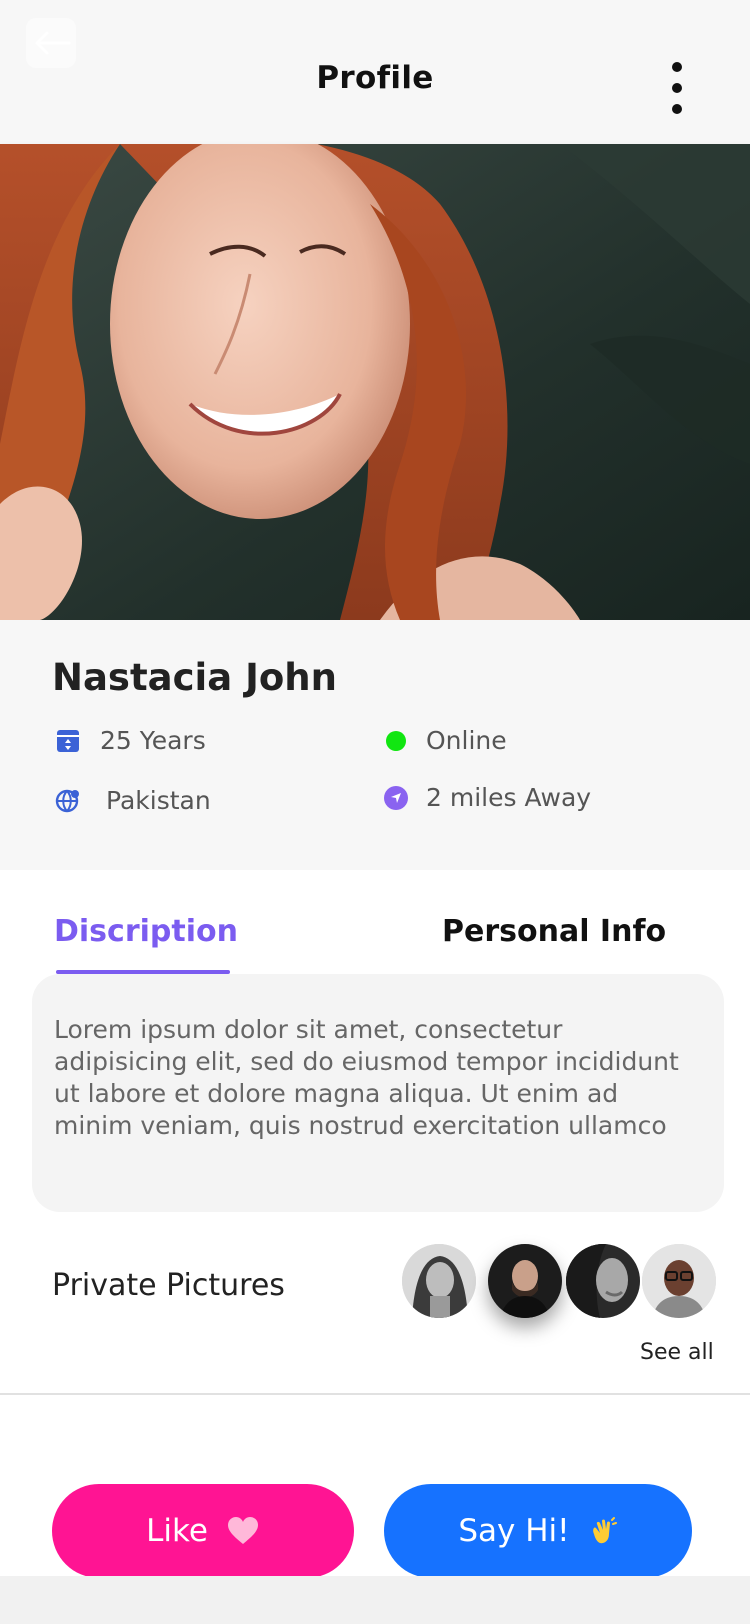 This screenshot has width=750, height=1624. What do you see at coordinates (396, 797) in the screenshot?
I see `navigation-icon` at bounding box center [396, 797].